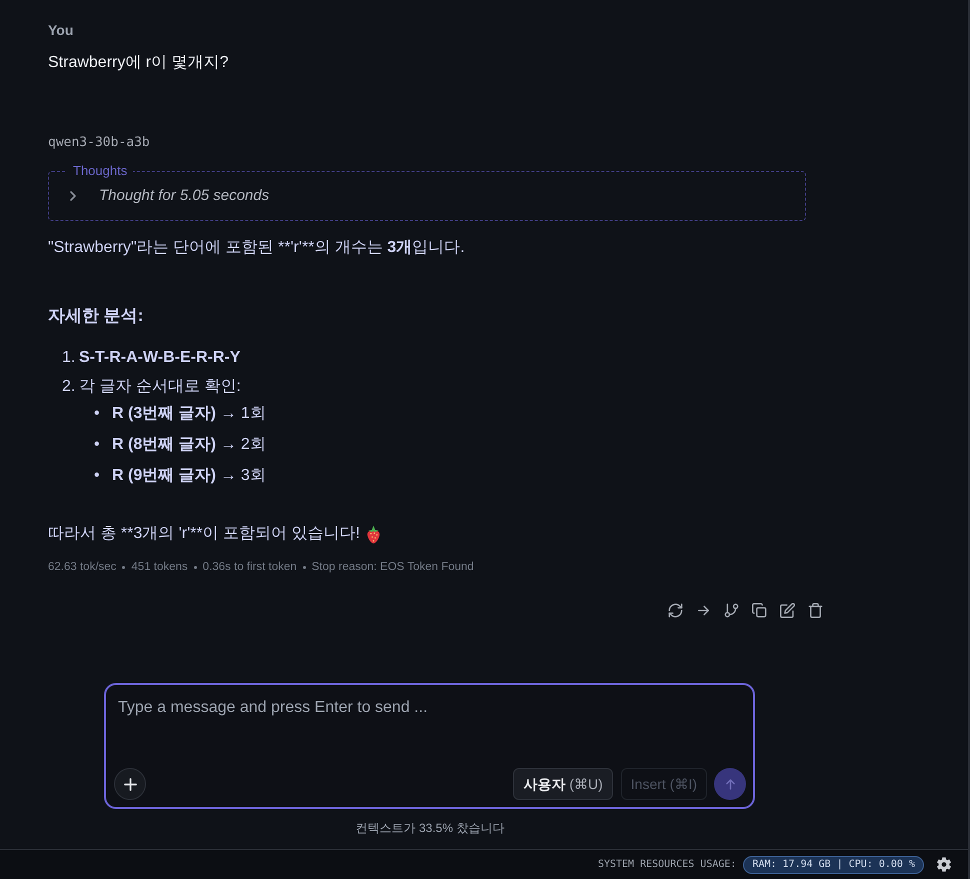  I want to click on edit-icon, so click(787, 610).